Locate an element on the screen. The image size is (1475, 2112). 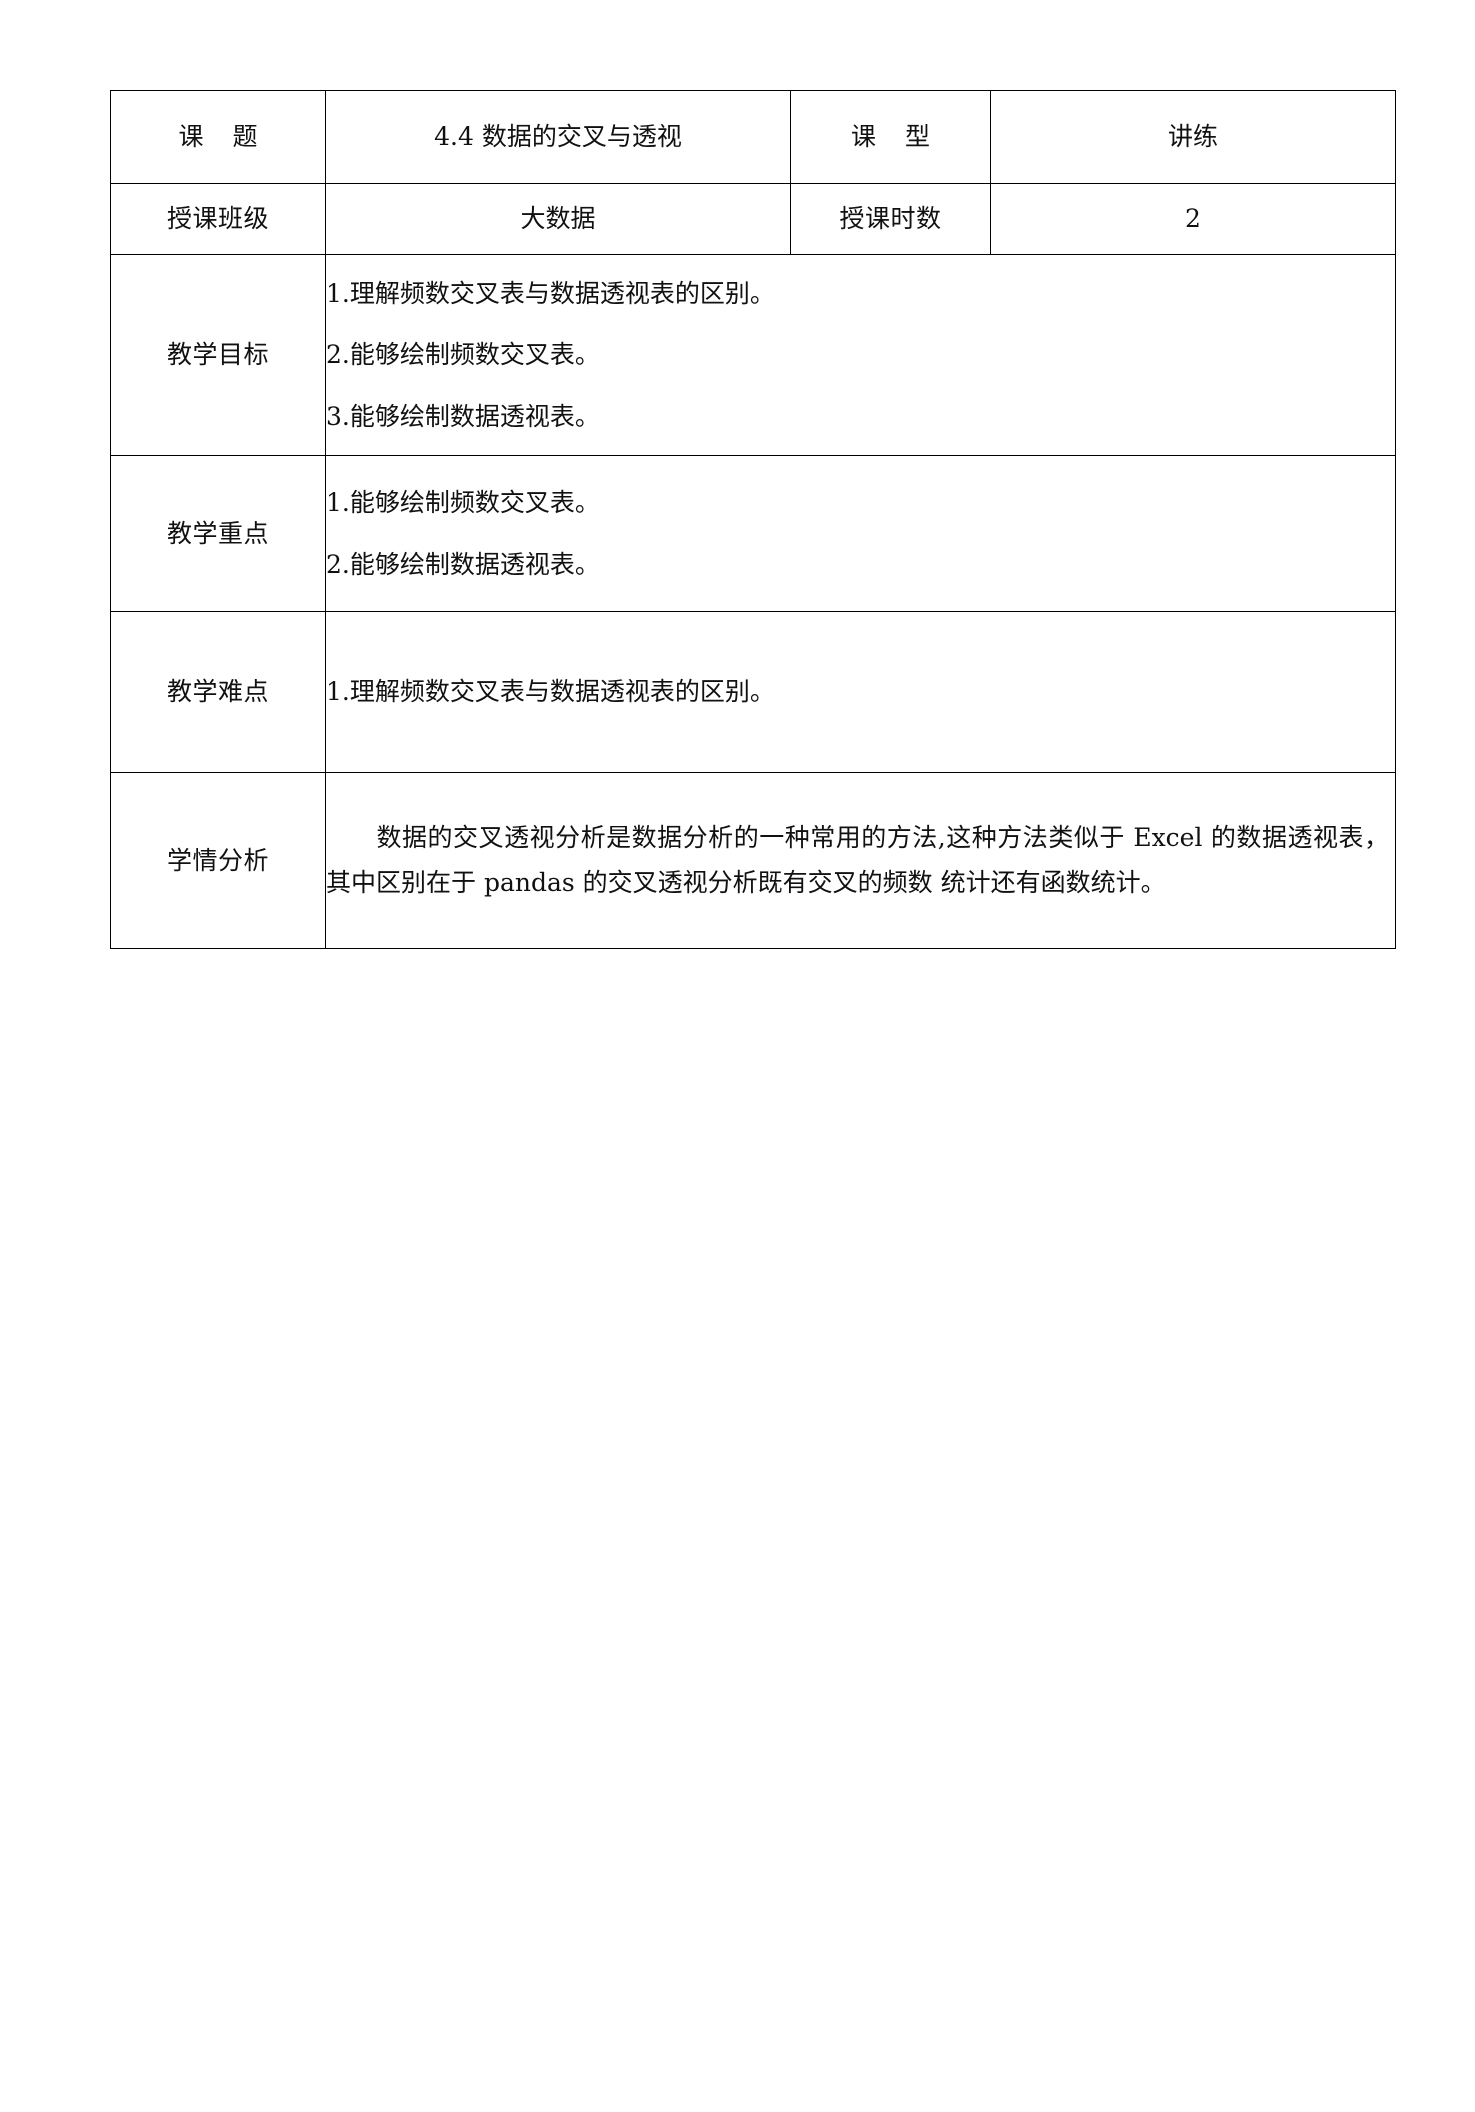
hours-value: 2 is located at coordinates (1193, 219).